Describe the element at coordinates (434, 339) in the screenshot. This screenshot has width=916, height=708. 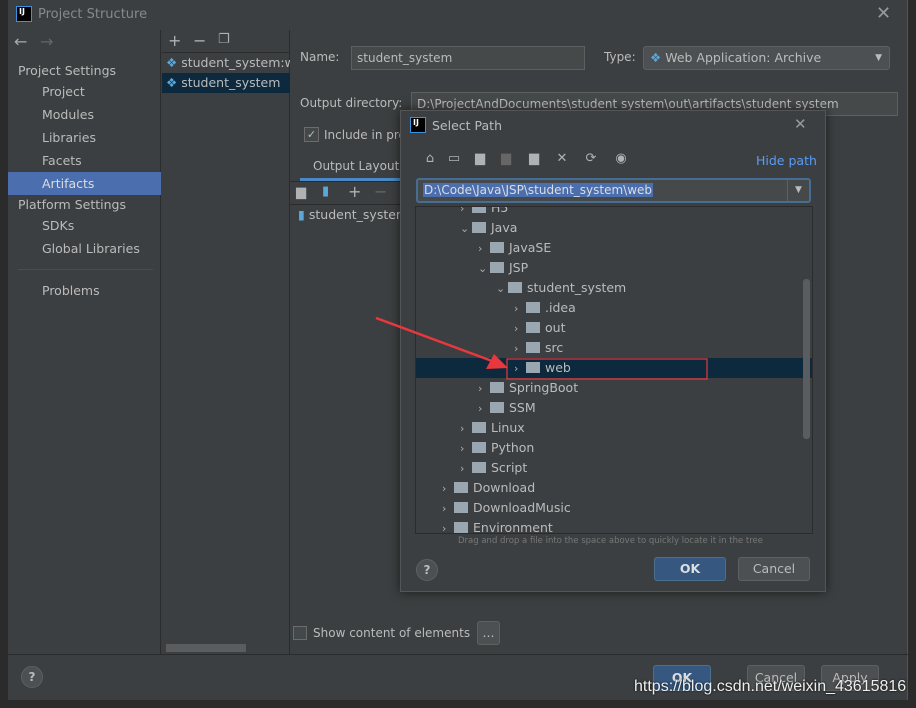
I see `annotation-arrow` at that location.